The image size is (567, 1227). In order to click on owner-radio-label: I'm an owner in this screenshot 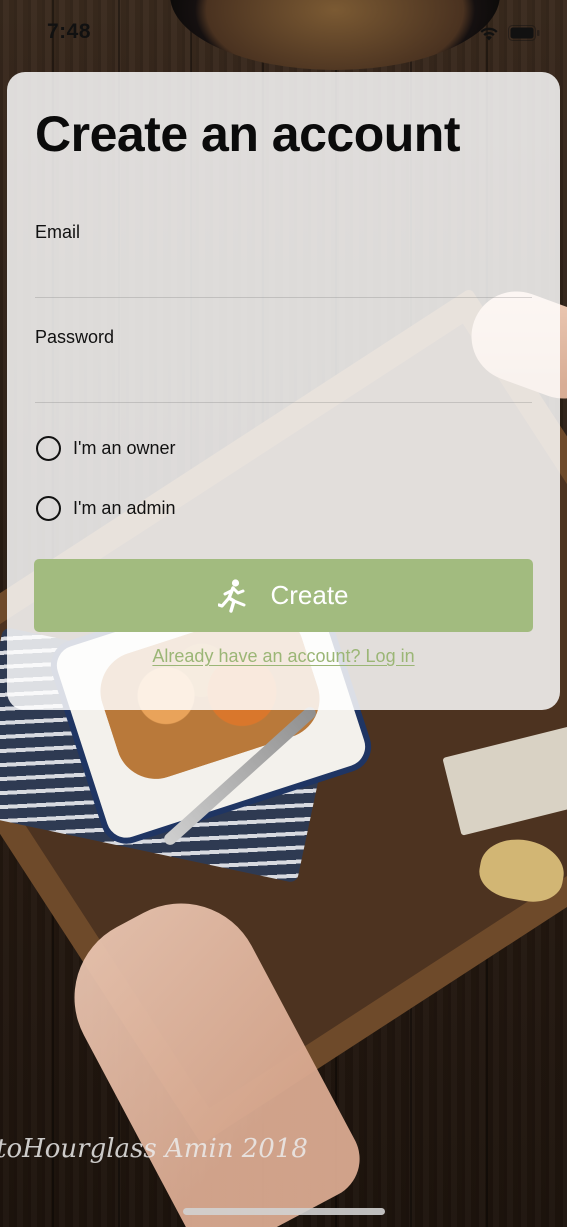, I will do `click(124, 447)`.